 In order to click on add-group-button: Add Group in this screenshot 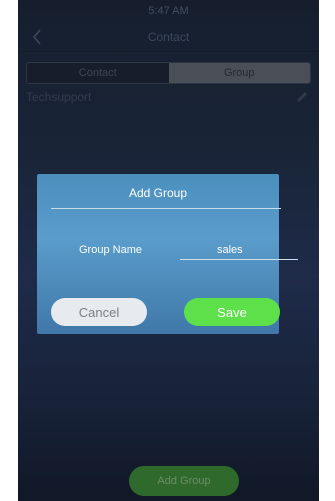, I will do `click(184, 481)`.